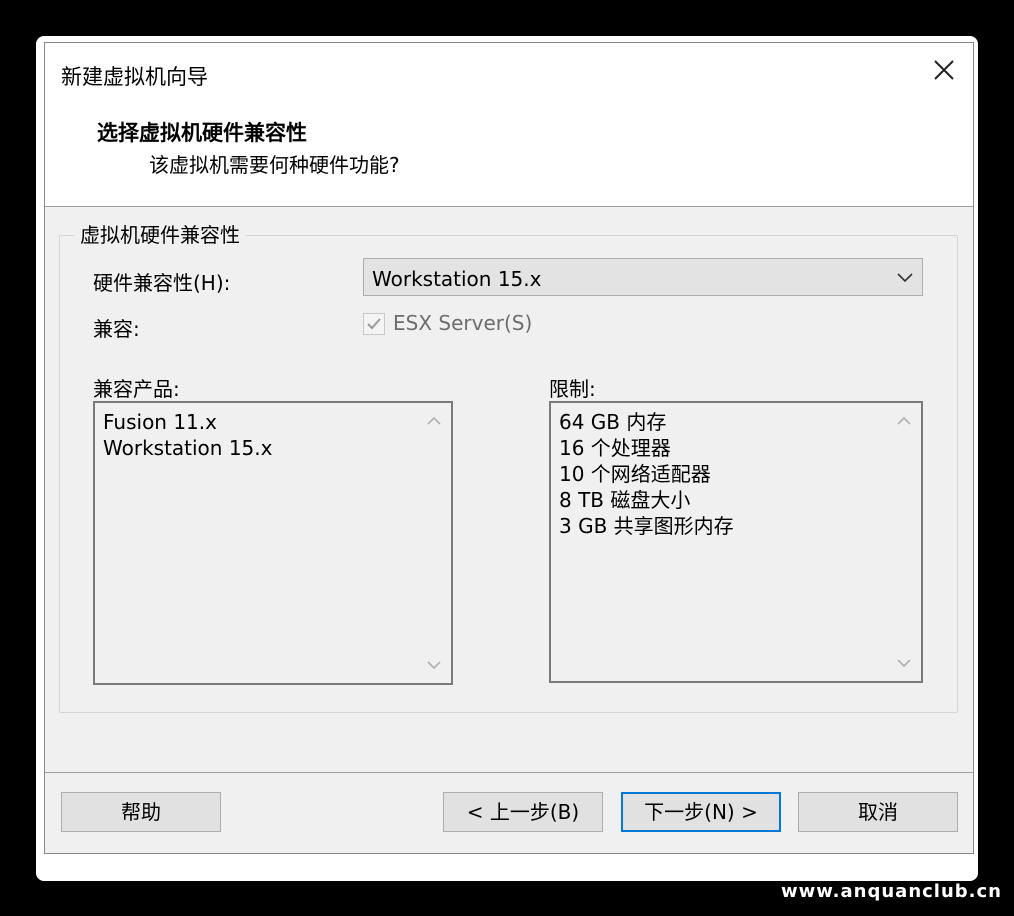 The height and width of the screenshot is (916, 1014). What do you see at coordinates (701, 812) in the screenshot?
I see `next-button: 下一步(N) >` at bounding box center [701, 812].